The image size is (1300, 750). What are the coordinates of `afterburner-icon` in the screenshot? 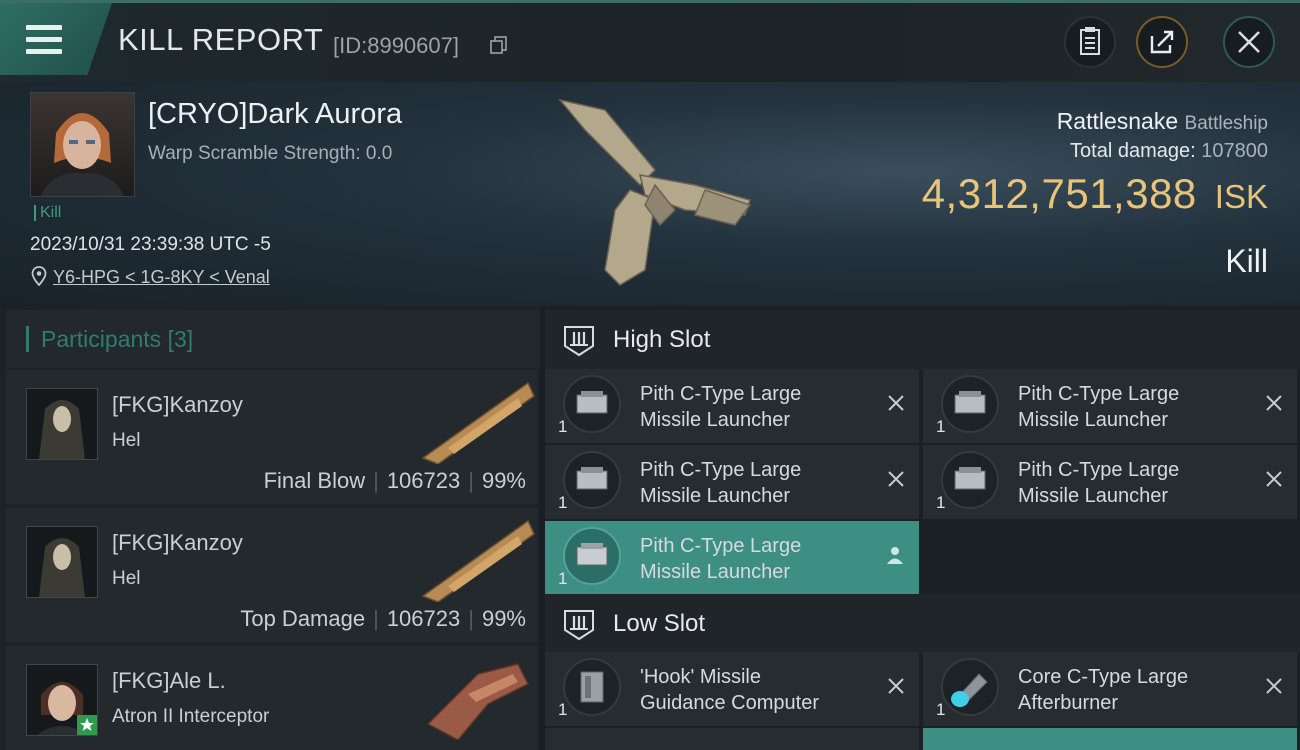 It's located at (970, 687).